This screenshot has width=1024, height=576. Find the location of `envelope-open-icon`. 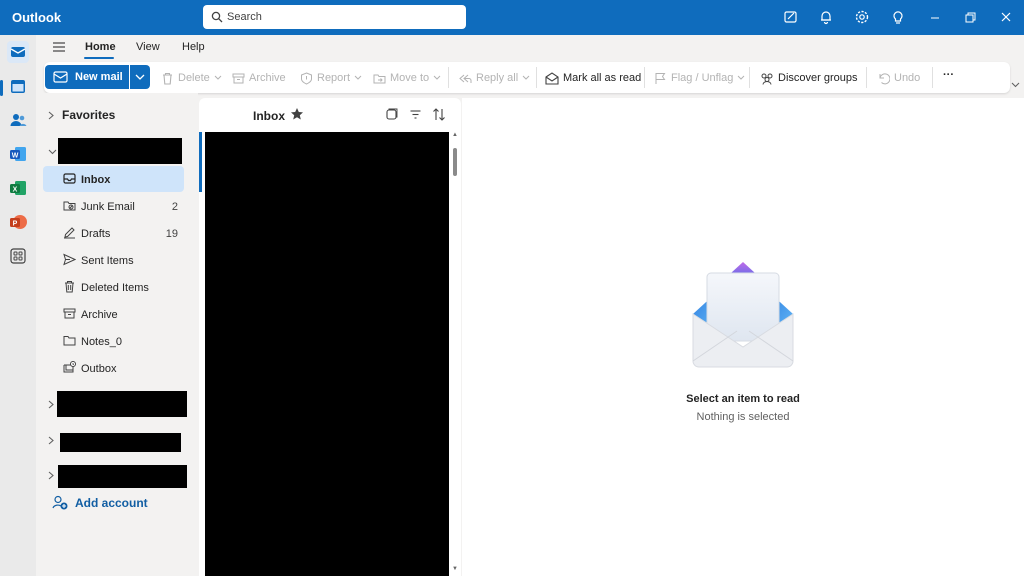

envelope-open-icon is located at coordinates (552, 78).